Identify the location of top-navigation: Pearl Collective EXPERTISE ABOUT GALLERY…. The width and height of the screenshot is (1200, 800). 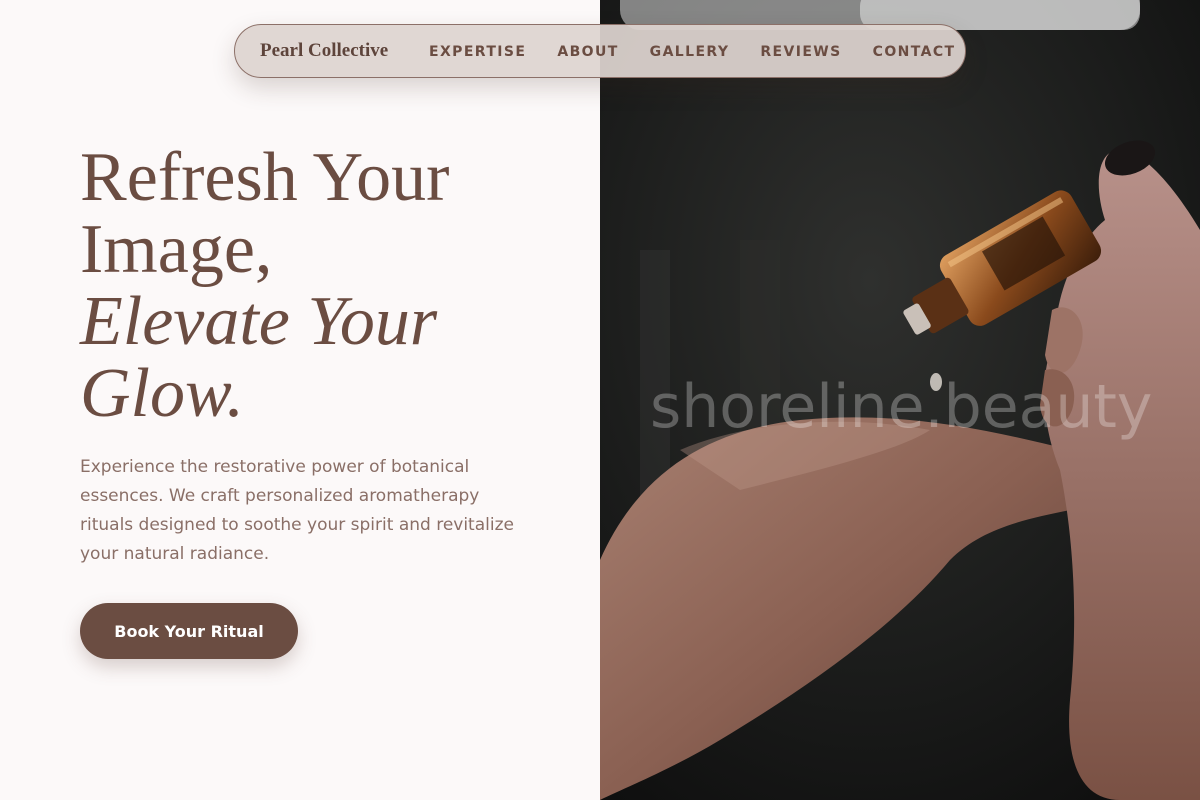
(600, 51).